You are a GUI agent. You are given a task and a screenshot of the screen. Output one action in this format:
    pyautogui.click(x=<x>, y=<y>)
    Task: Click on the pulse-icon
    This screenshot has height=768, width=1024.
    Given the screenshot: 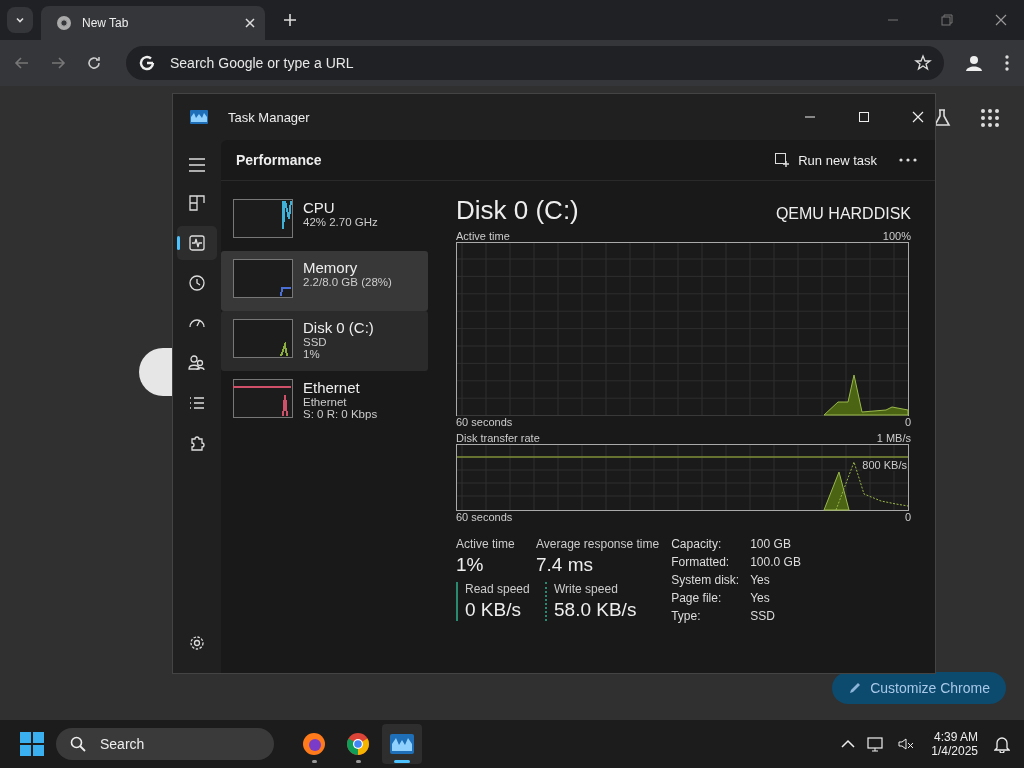 What is the action you would take?
    pyautogui.click(x=197, y=243)
    